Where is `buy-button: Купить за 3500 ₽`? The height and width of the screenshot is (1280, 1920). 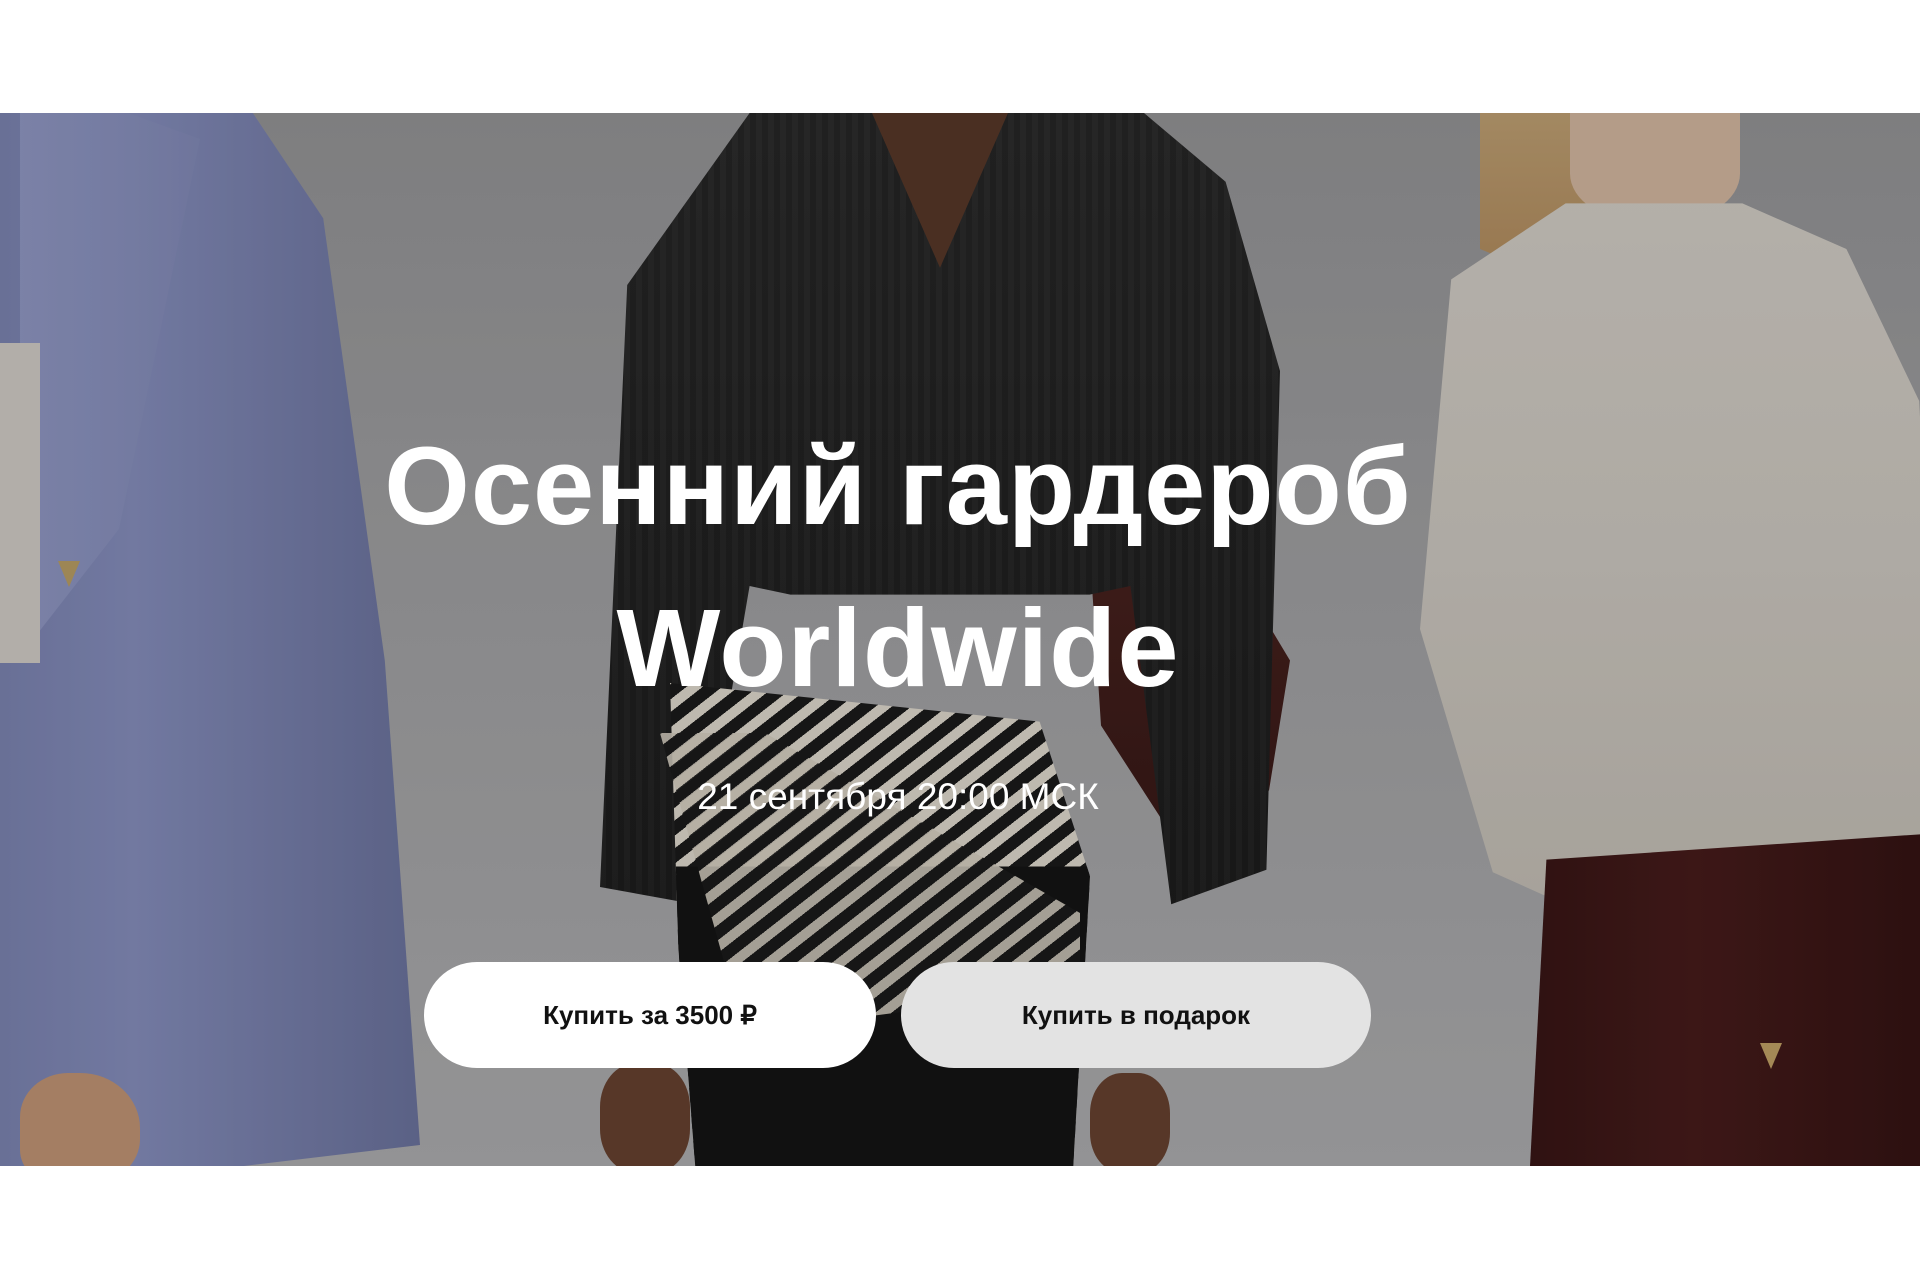
buy-button: Купить за 3500 ₽ is located at coordinates (650, 1015).